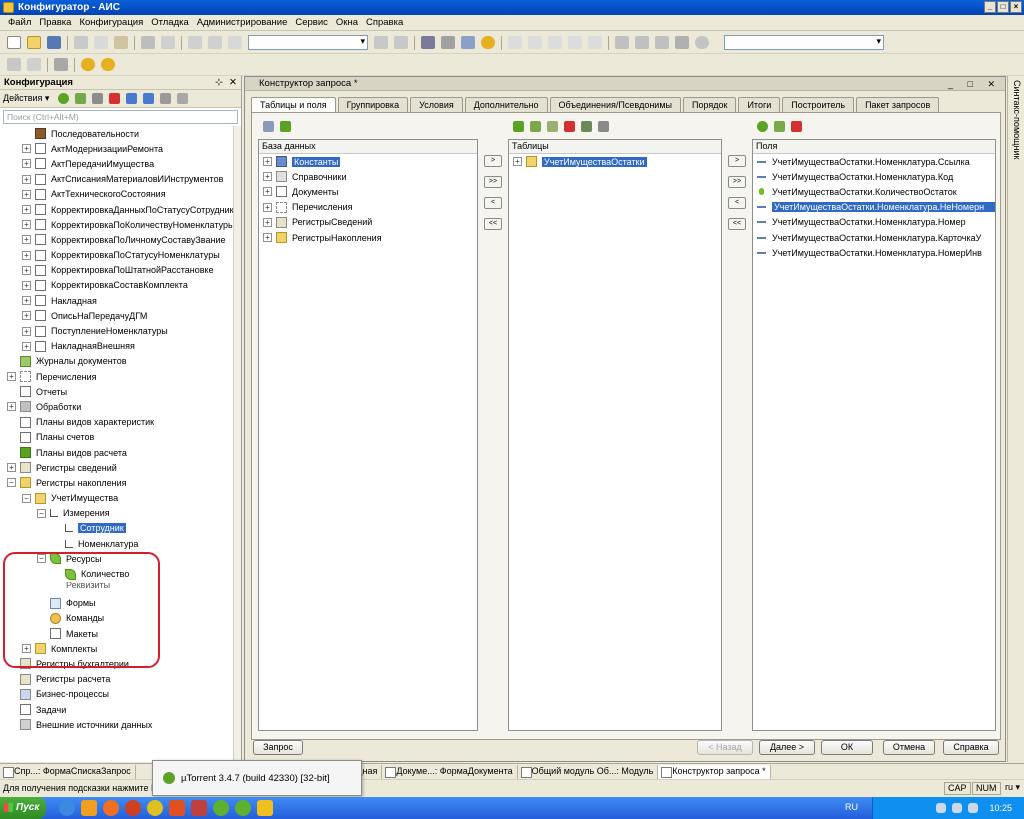 This screenshot has width=1024, height=819. Describe the element at coordinates (990, 7) in the screenshot. I see `minimize-button: _` at that location.